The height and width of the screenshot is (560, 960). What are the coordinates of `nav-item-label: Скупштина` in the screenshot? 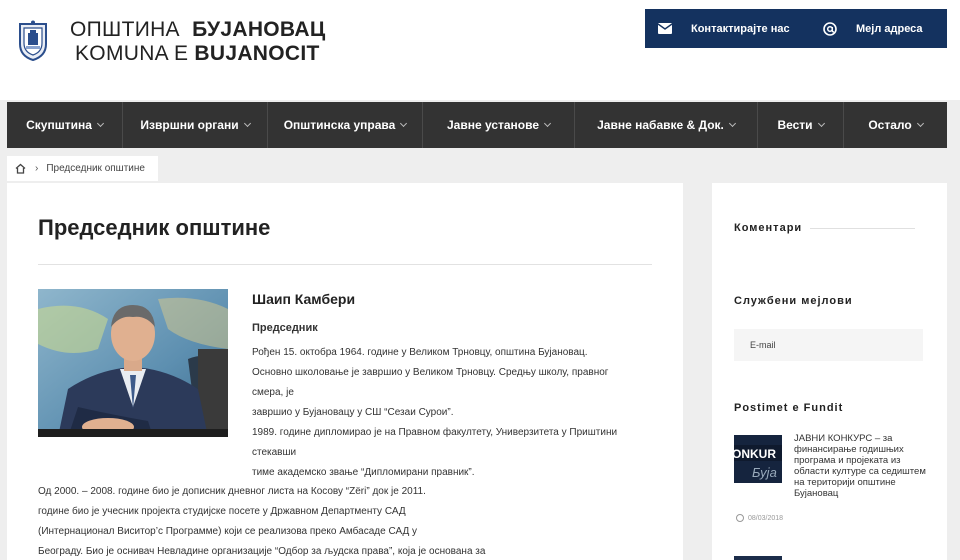 It's located at (59, 125).